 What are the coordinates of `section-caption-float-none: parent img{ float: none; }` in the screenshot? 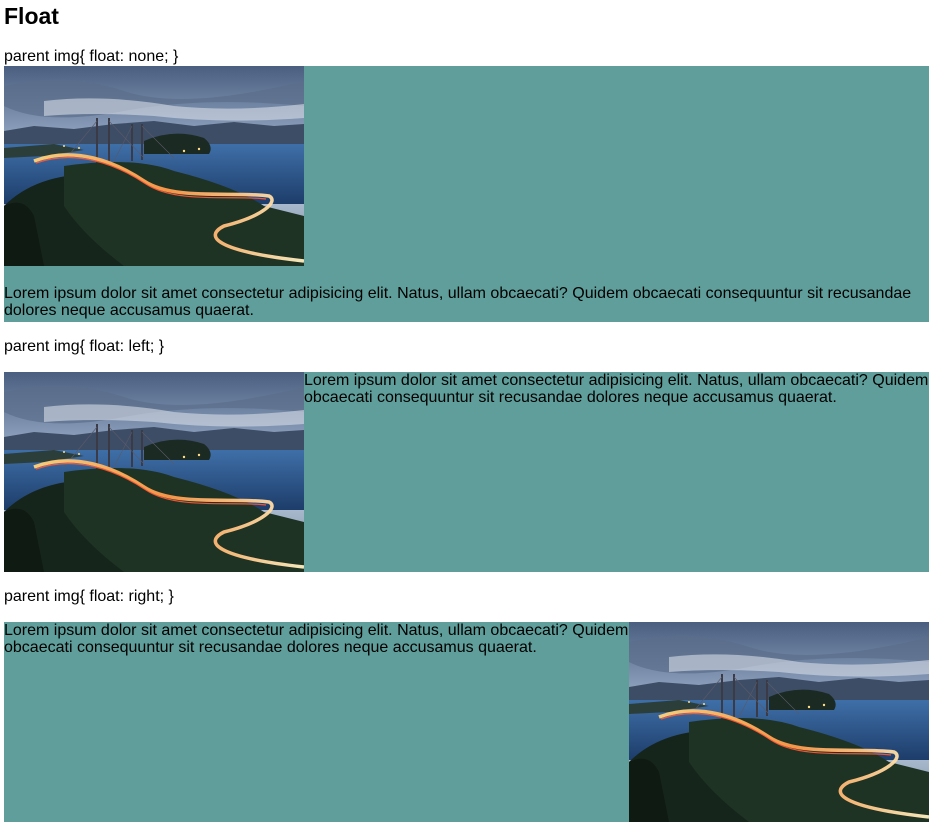 It's located at (91, 56).